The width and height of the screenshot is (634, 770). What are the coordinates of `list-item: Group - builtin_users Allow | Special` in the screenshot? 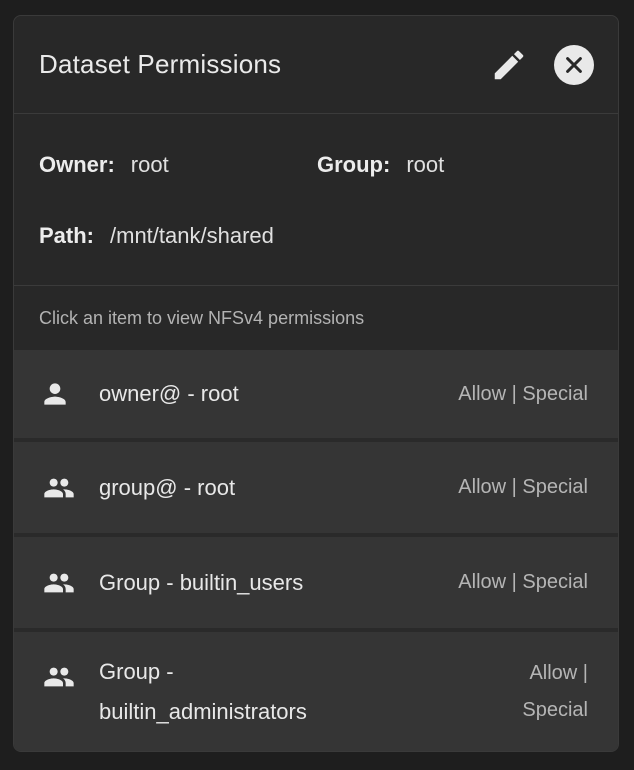 It's located at (316, 584).